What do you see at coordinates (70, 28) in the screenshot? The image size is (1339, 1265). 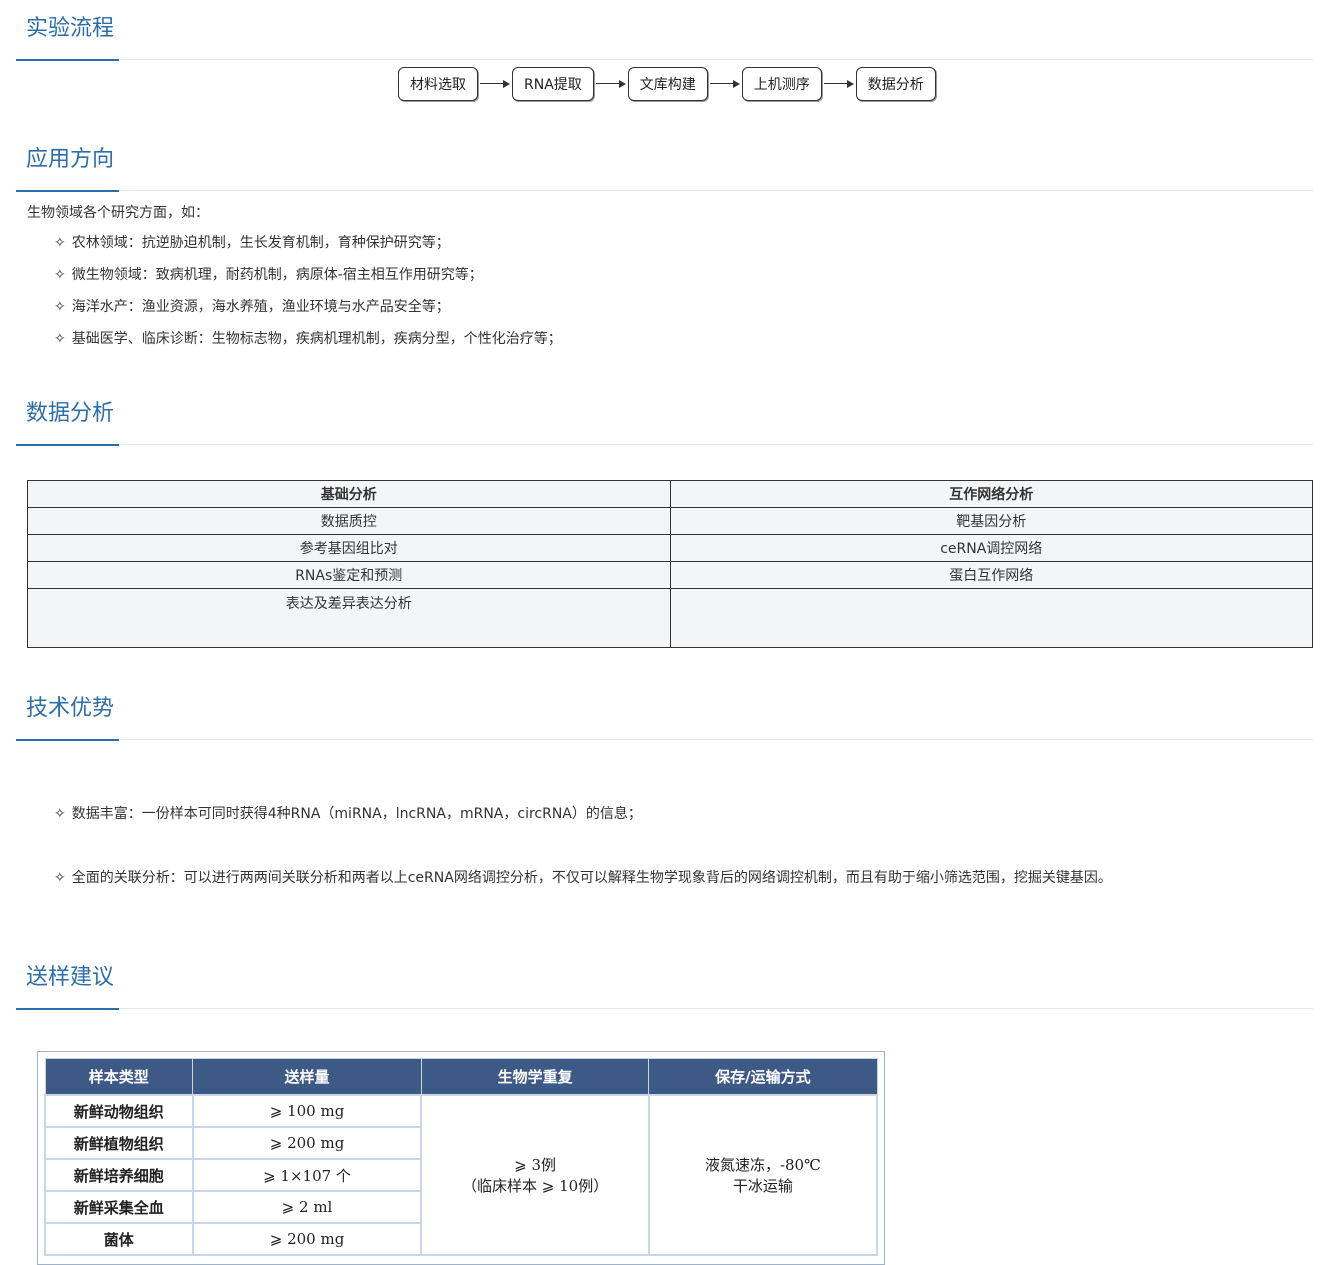 I see `section-title: 实验流程` at bounding box center [70, 28].